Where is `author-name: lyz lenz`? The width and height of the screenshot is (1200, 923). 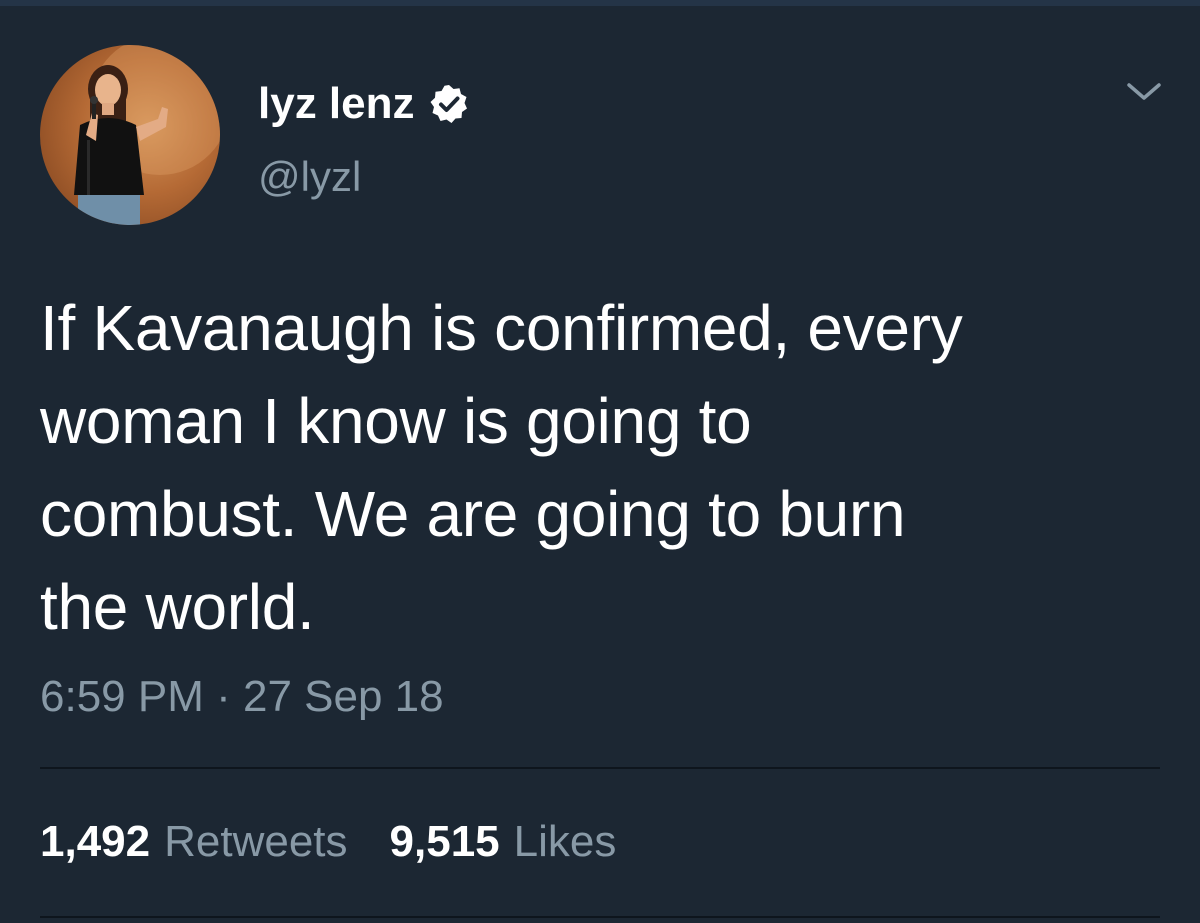 author-name: lyz lenz is located at coordinates (336, 104).